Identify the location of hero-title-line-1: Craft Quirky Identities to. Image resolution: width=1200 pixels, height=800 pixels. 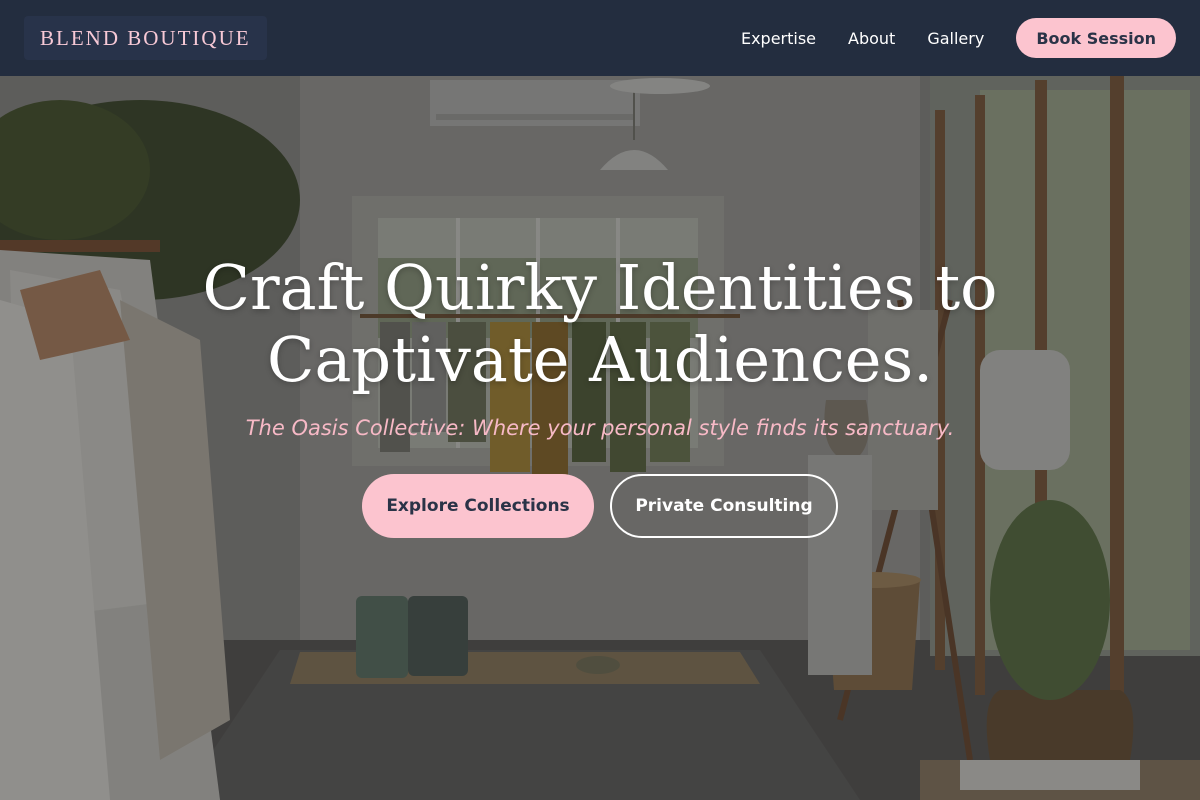
(600, 287).